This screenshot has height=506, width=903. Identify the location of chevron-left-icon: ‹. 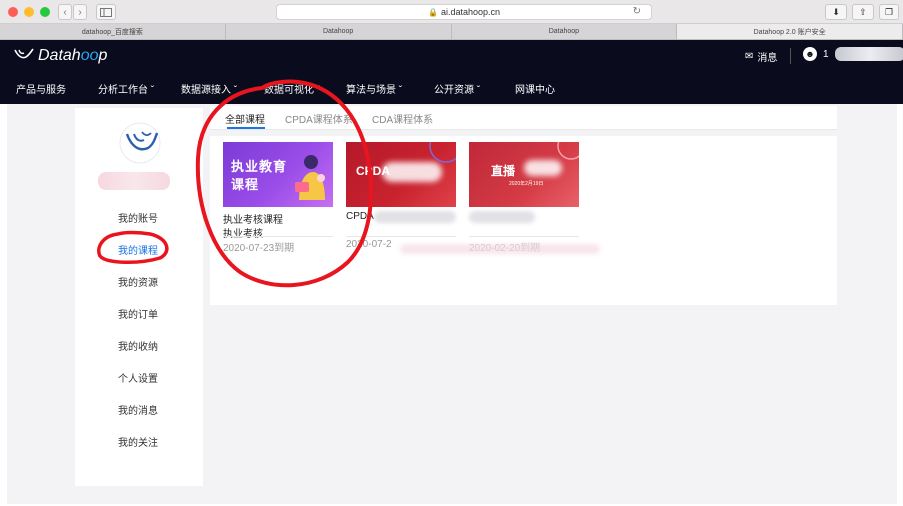
(65, 12).